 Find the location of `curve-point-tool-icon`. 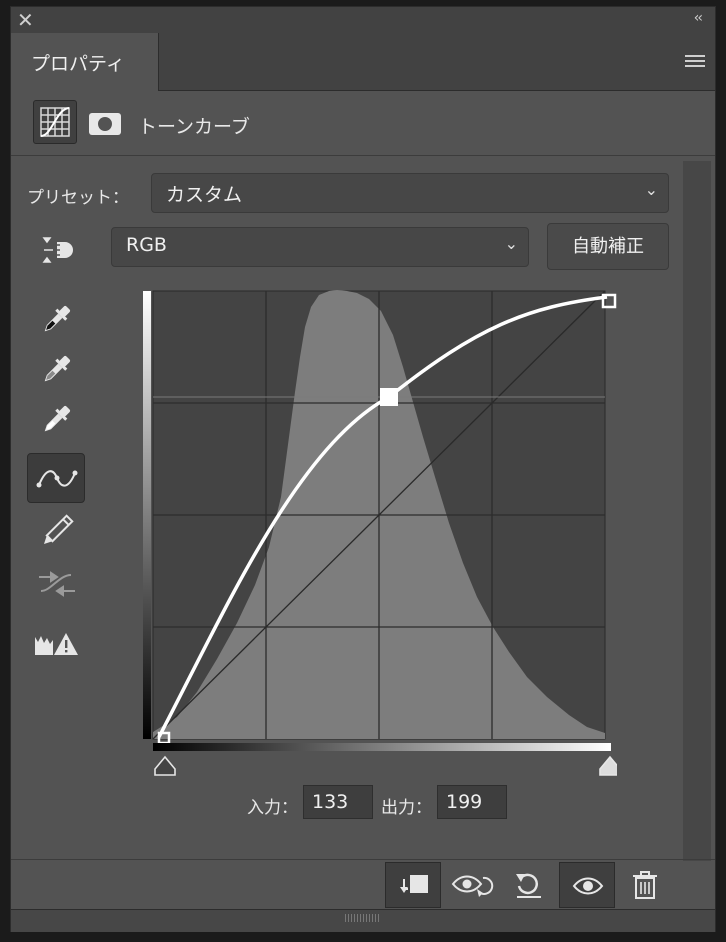

curve-point-tool-icon is located at coordinates (56, 478).